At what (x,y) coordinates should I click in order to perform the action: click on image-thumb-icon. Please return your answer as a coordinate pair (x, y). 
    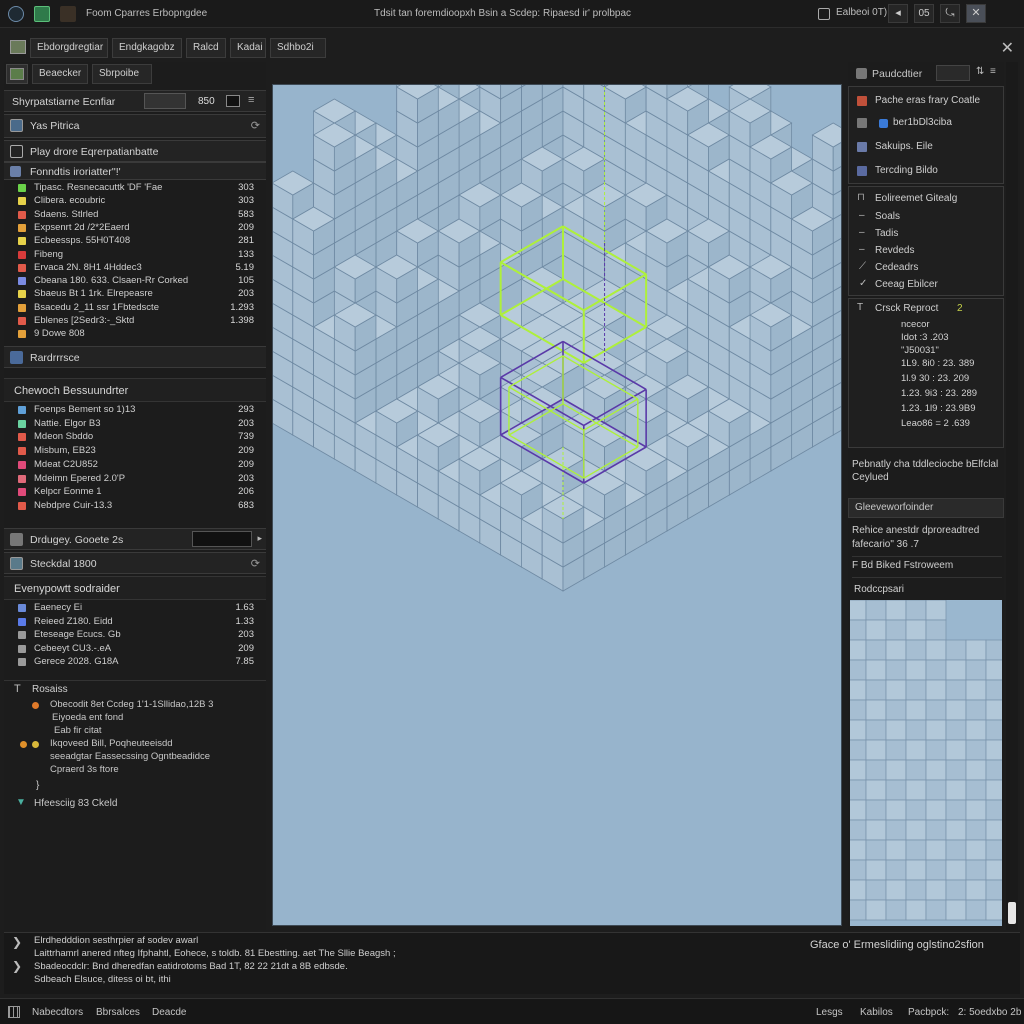
    Looking at the image, I should click on (18, 47).